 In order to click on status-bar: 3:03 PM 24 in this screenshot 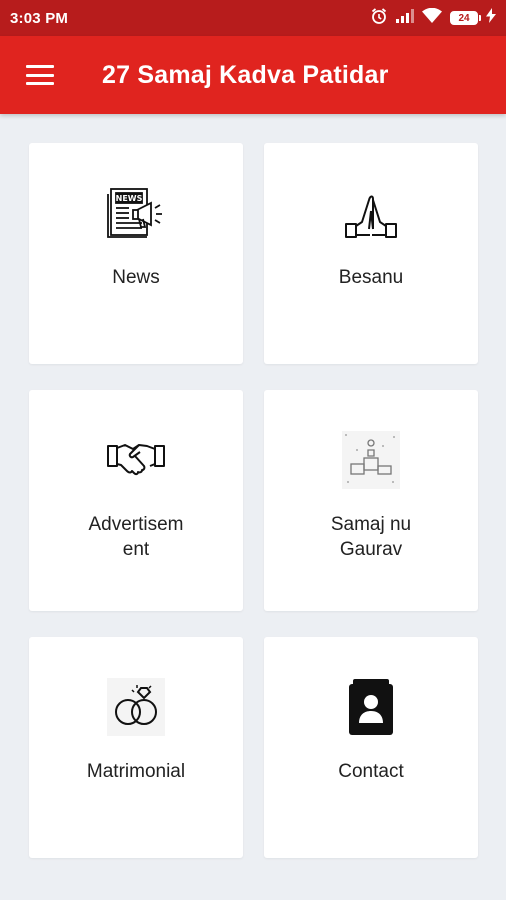, I will do `click(253, 18)`.